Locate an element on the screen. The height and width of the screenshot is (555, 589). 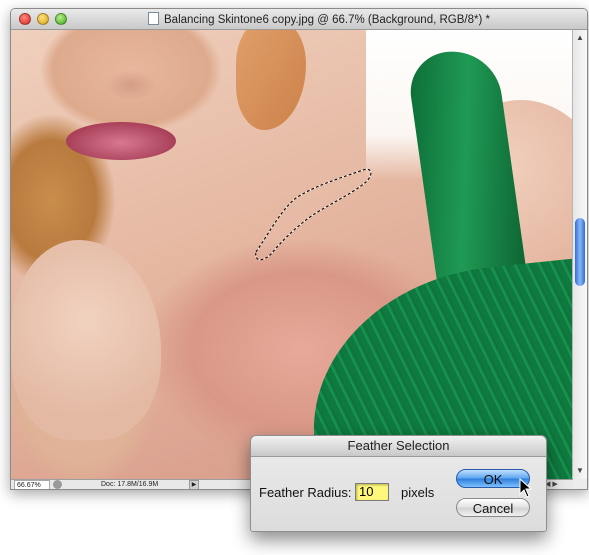
feather-radius-input: 10 is located at coordinates (372, 492).